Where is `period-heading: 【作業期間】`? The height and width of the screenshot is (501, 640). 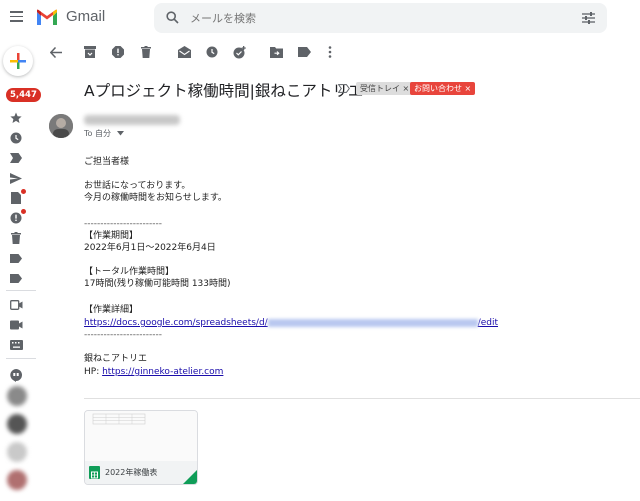 period-heading: 【作業期間】 is located at coordinates (111, 236).